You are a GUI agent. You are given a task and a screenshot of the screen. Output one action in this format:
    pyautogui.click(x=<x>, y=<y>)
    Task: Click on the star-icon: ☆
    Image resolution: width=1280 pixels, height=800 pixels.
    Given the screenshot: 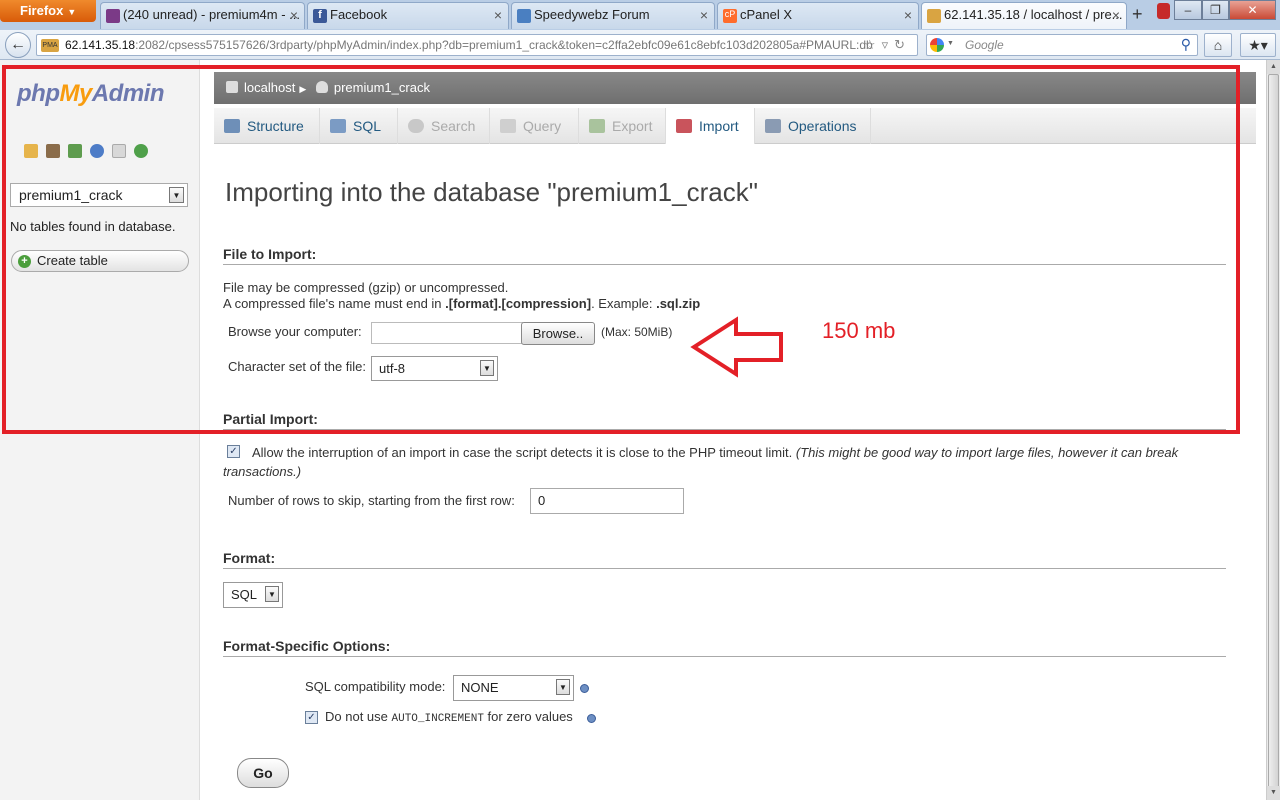 What is the action you would take?
    pyautogui.click(x=873, y=44)
    